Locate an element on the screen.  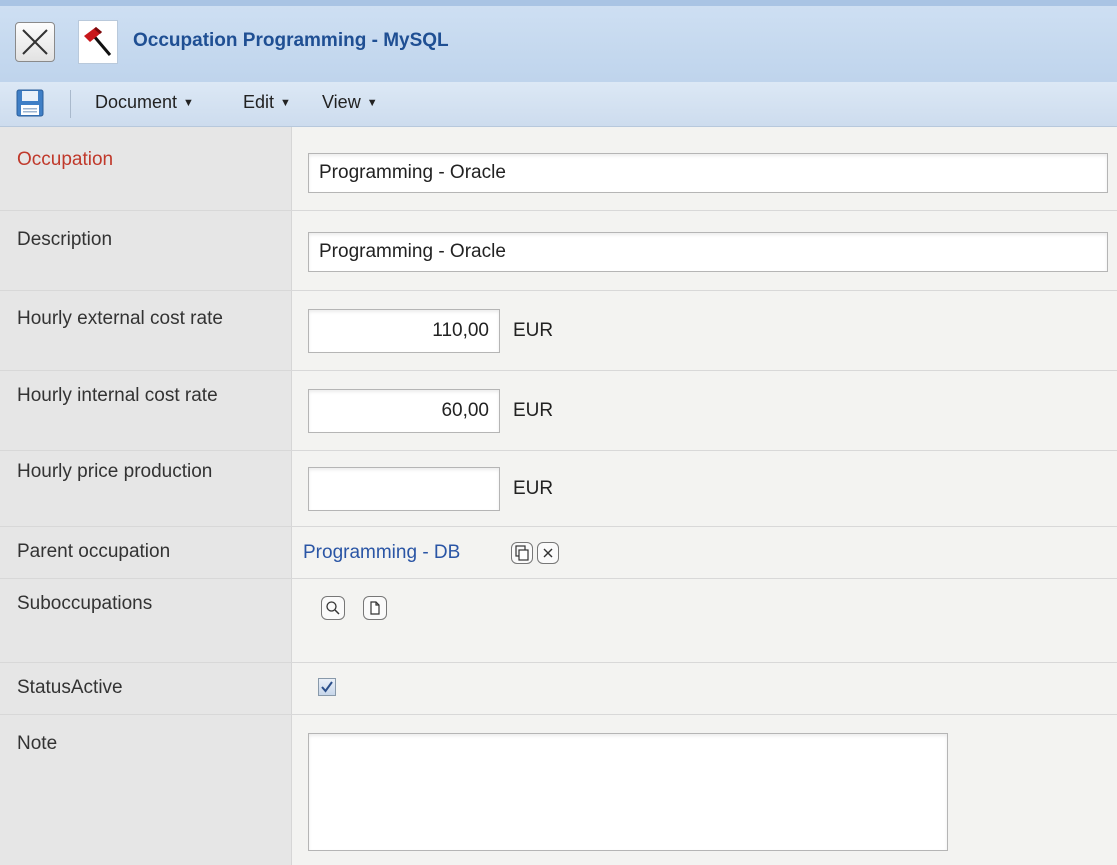
close-button is located at coordinates (35, 42).